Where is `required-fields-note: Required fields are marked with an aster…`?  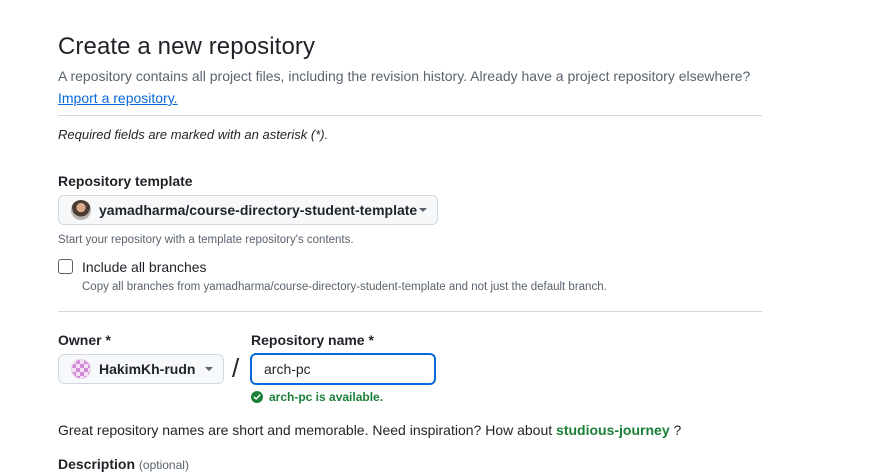 required-fields-note: Required fields are marked with an aster… is located at coordinates (193, 134).